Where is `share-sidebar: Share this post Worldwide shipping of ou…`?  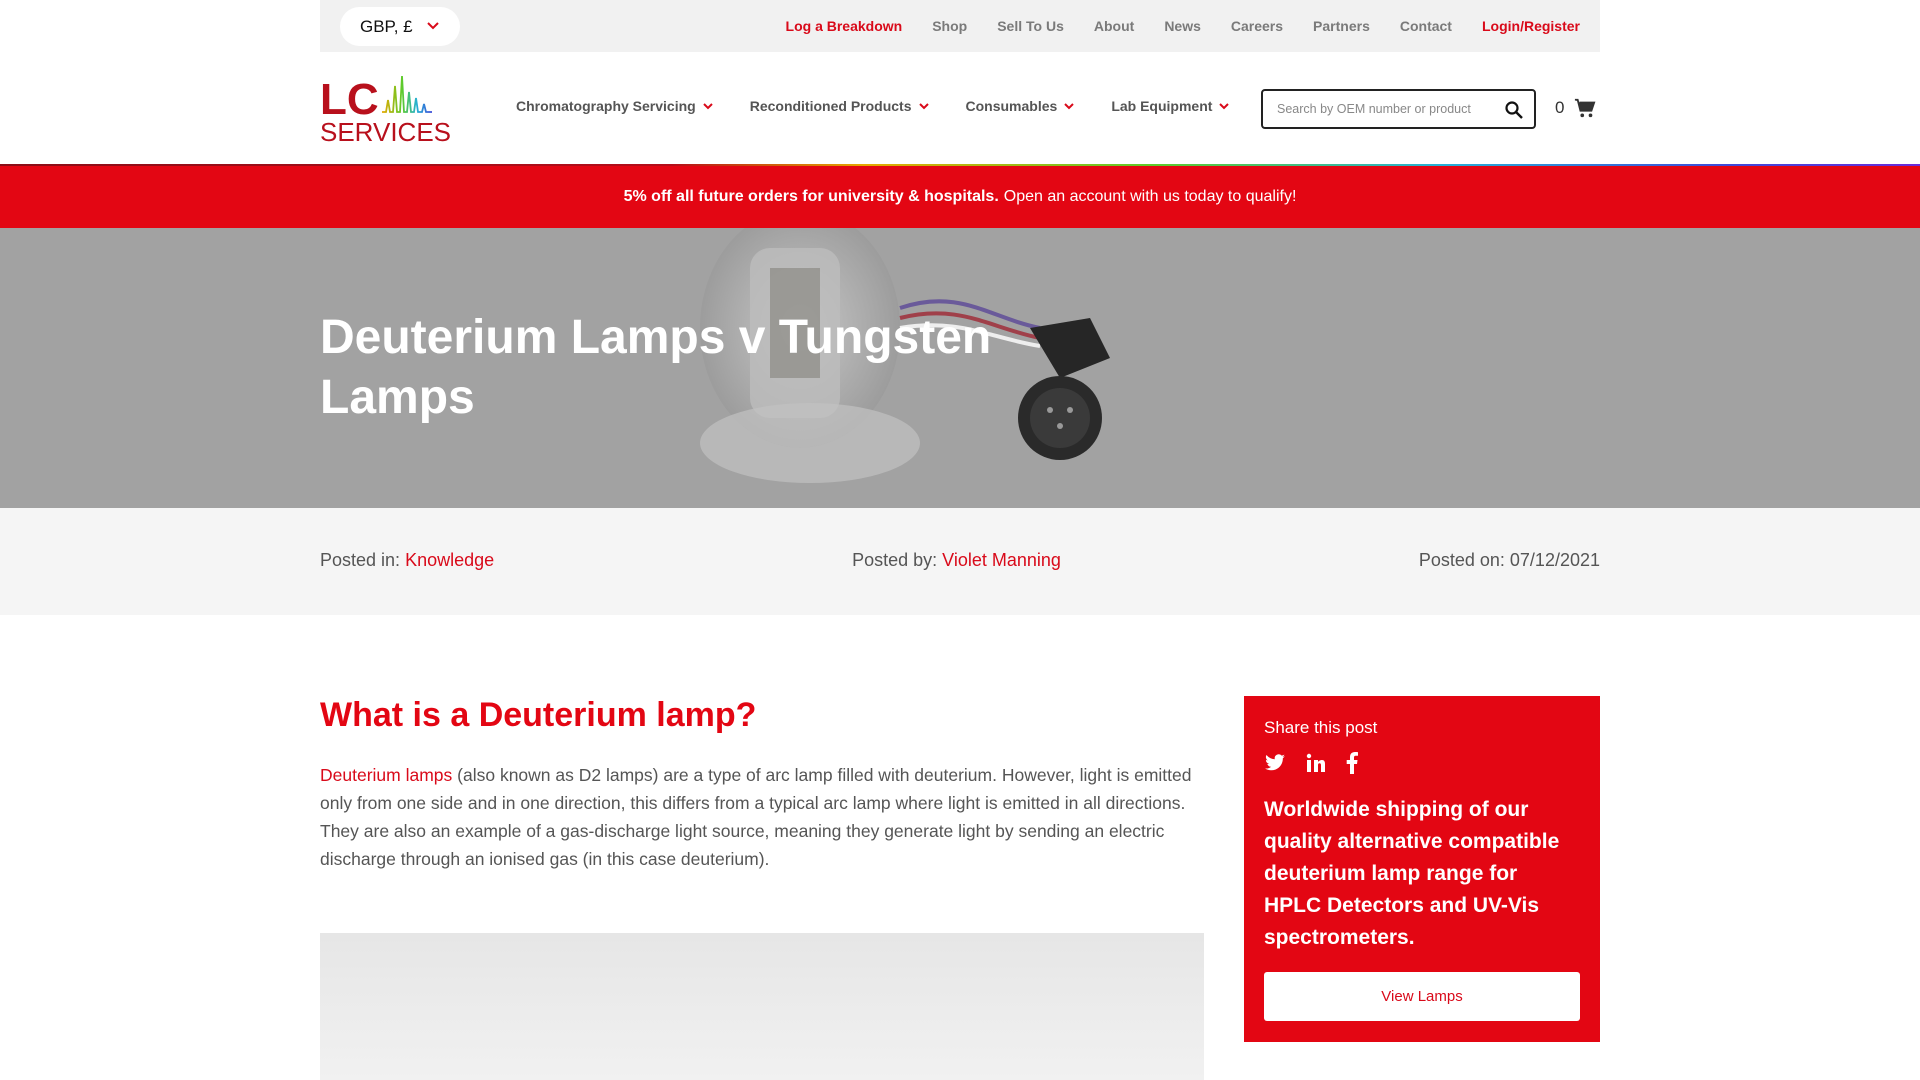
share-sidebar: Share this post Worldwide shipping of ou… is located at coordinates (1422, 869).